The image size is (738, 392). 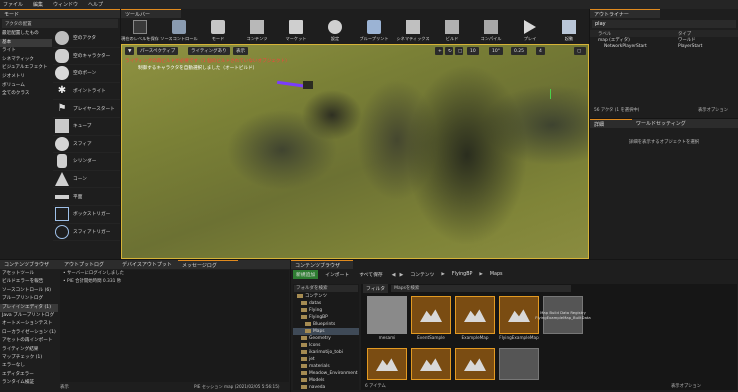 I want to click on category-recent: 最近配置したもの, so click(x=26, y=34).